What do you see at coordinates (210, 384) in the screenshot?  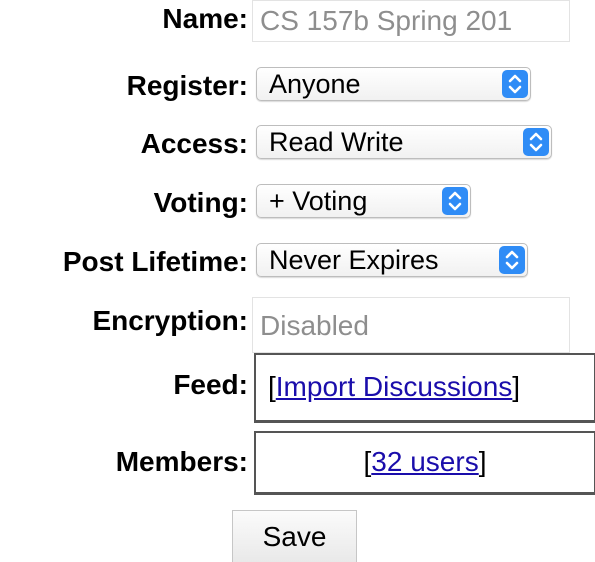 I see `feed-label: Feed:` at bounding box center [210, 384].